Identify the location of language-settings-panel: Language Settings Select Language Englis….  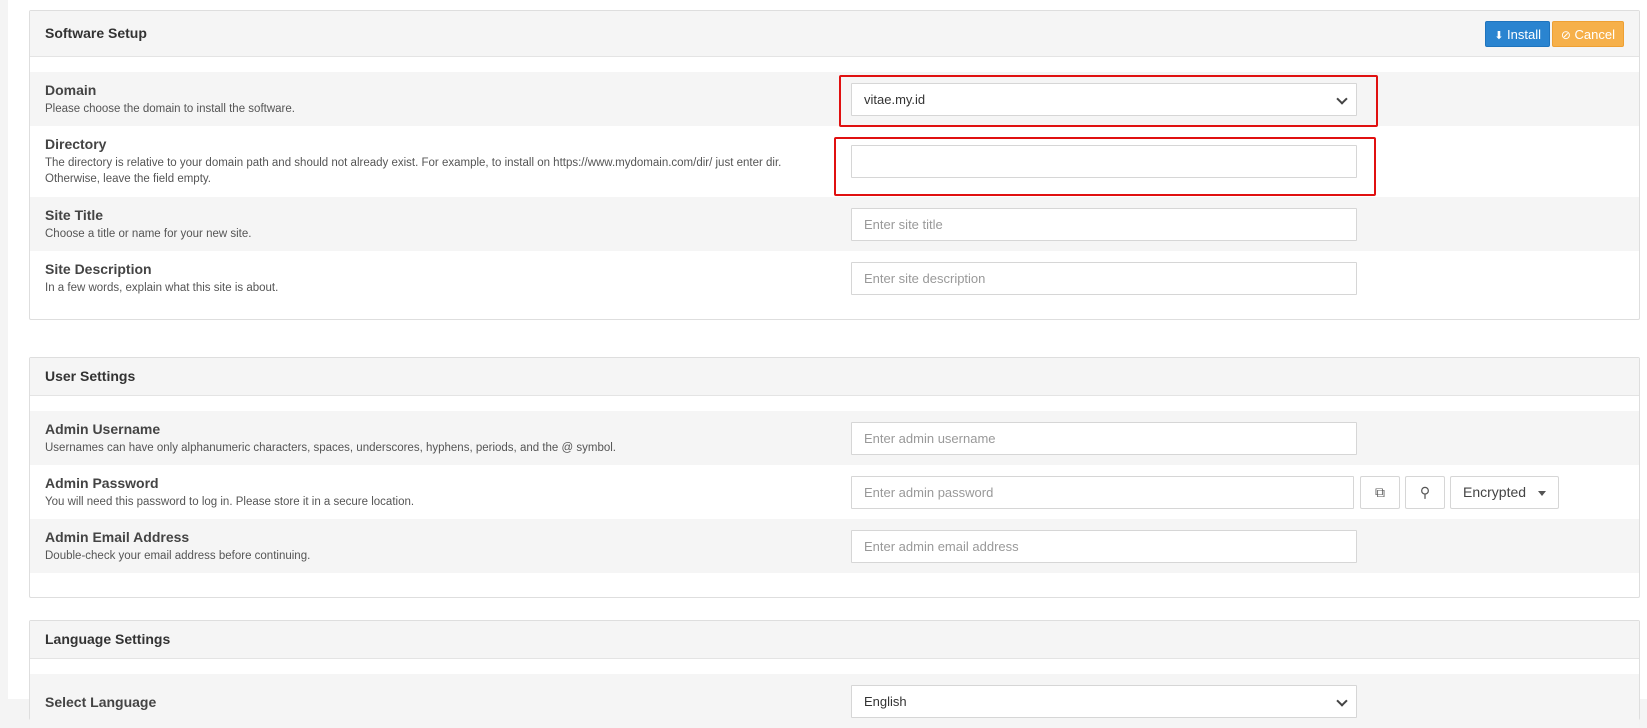
(834, 674).